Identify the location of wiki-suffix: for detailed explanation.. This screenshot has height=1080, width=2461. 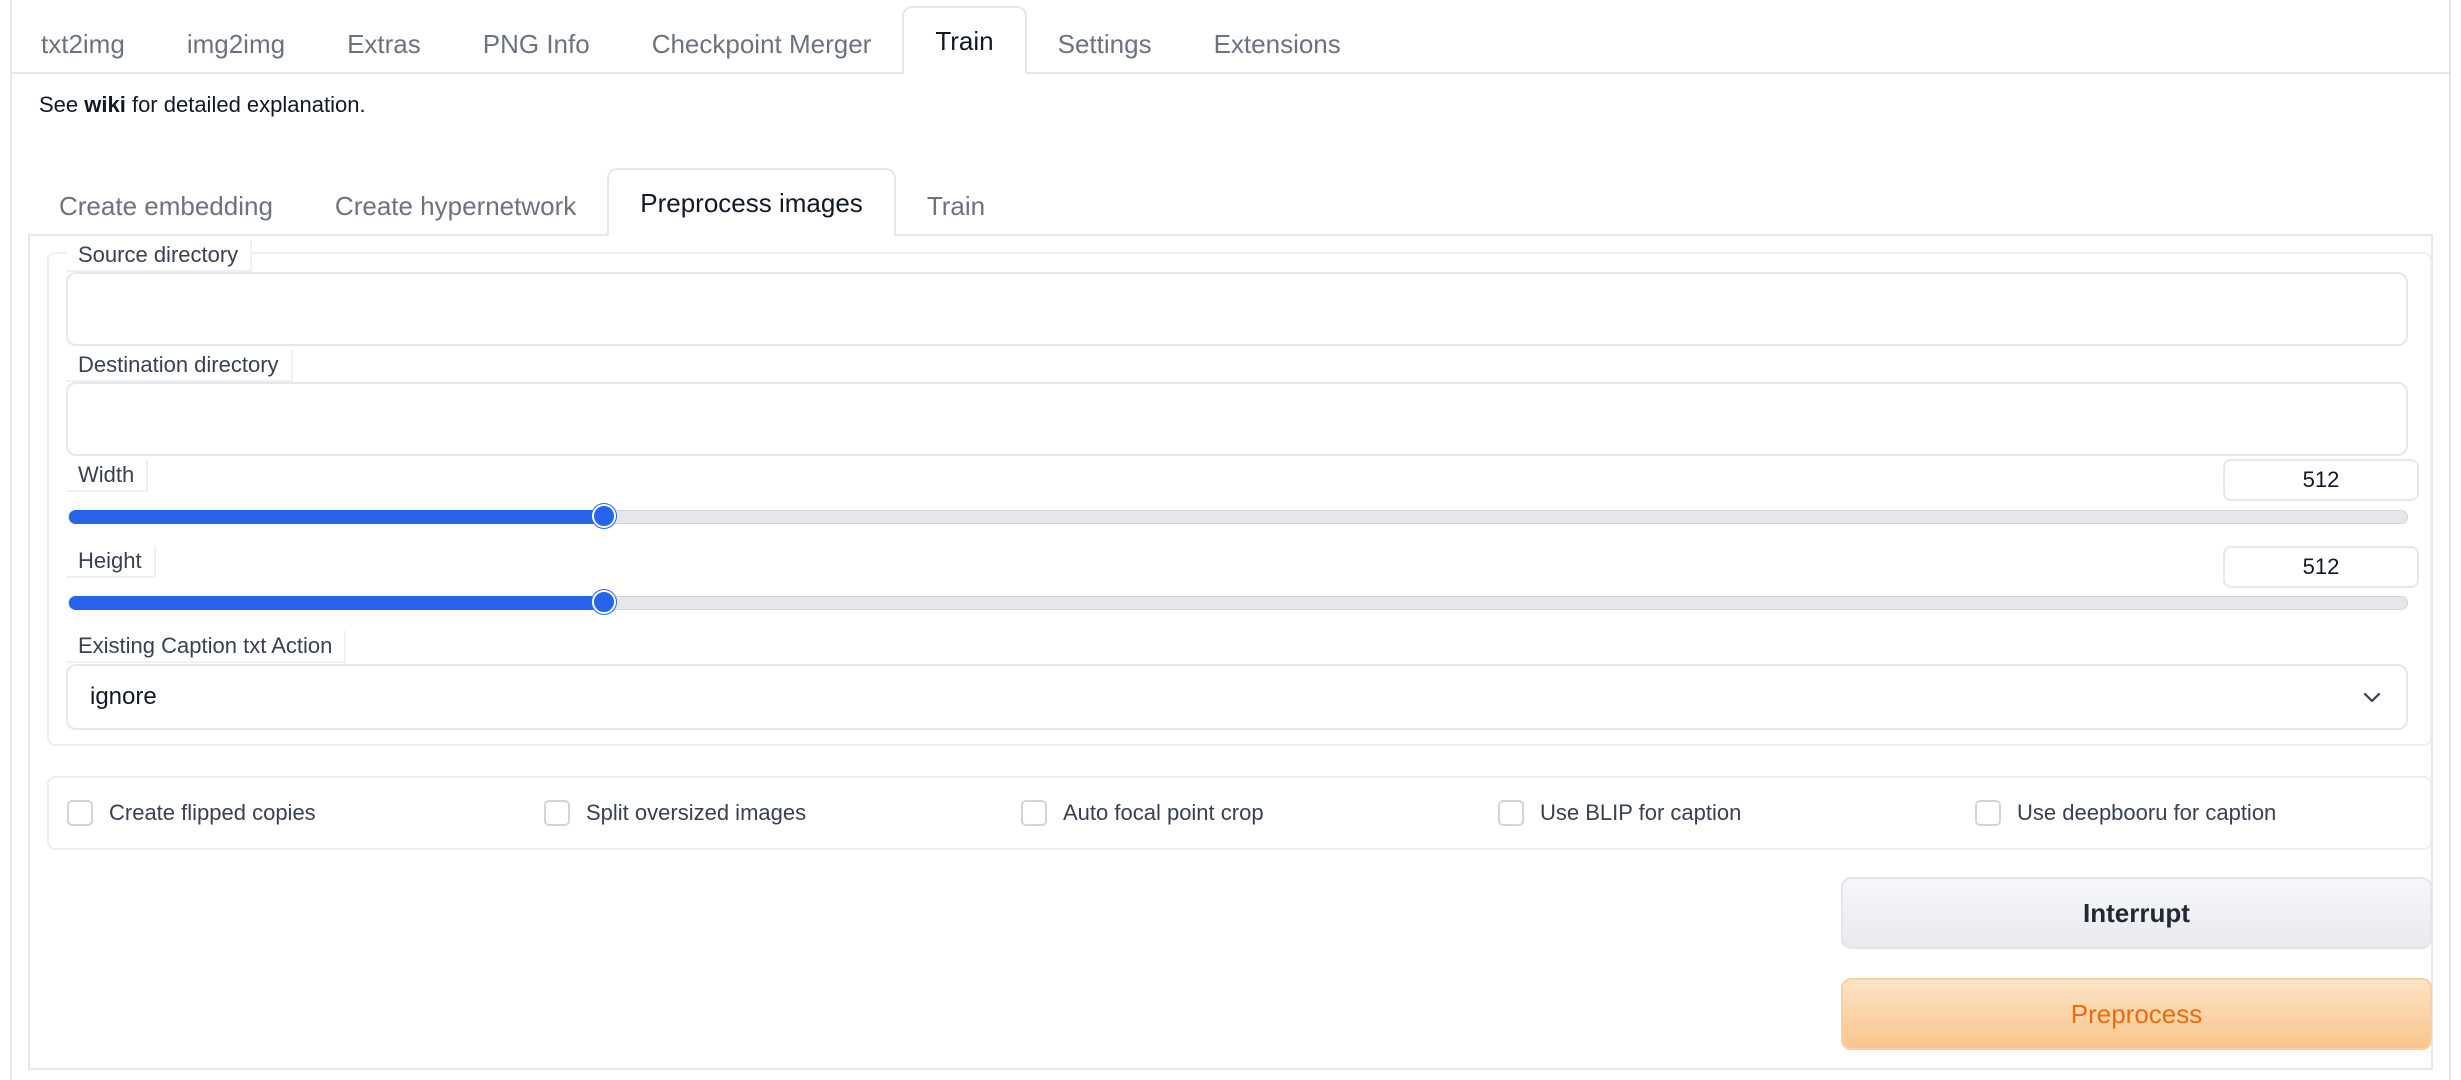
(245, 104).